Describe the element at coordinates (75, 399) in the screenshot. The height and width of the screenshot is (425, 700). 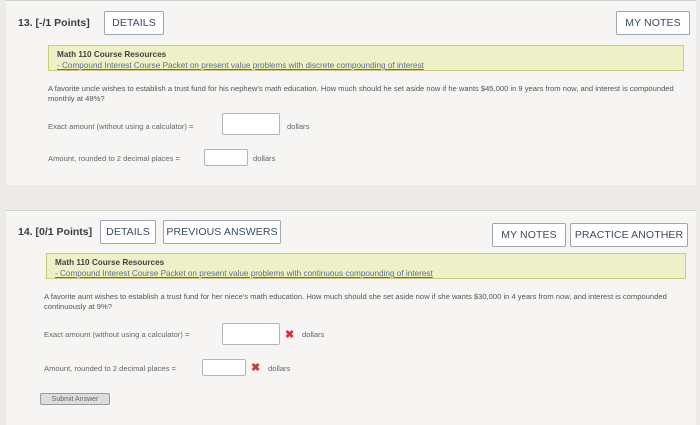
I see `submit-answer-button: Submit Answer` at that location.